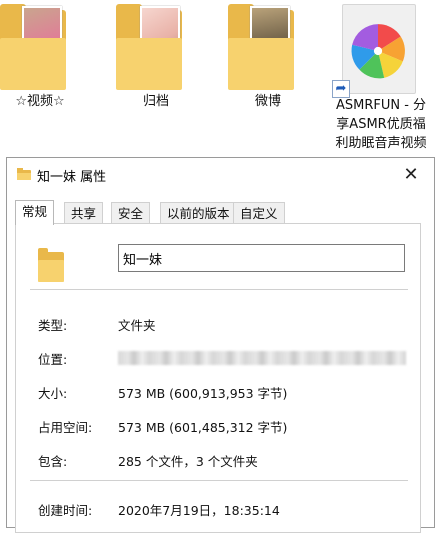 The image size is (437, 533). Describe the element at coordinates (40, 101) in the screenshot. I see `desktop-folder-label: ☆视频☆` at that location.